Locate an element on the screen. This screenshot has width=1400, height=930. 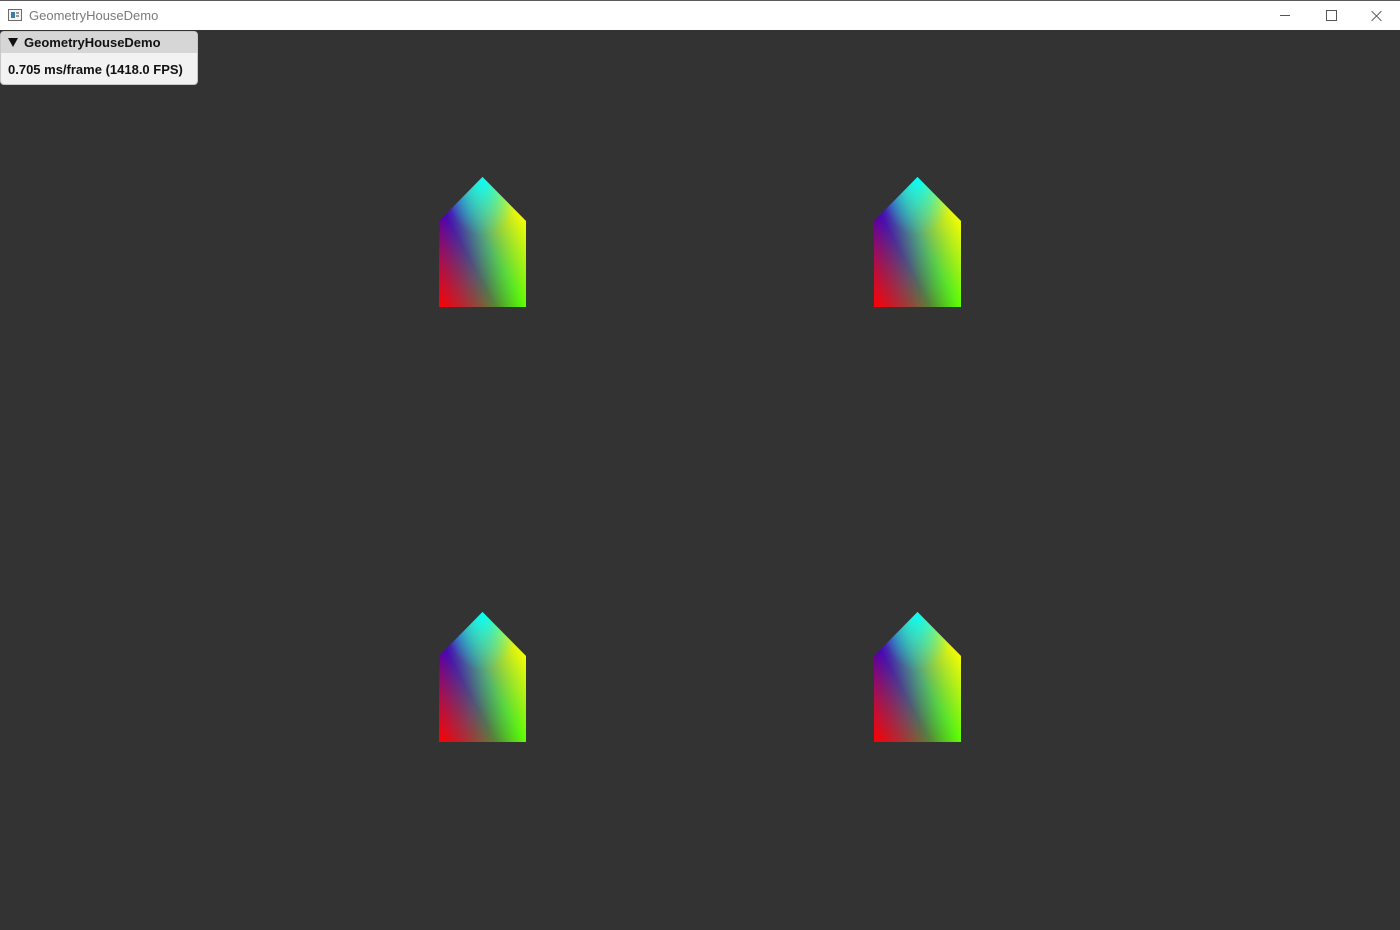
frame-time-stat: 0.705 ms/frame (1418.0 FPS) is located at coordinates (95, 69).